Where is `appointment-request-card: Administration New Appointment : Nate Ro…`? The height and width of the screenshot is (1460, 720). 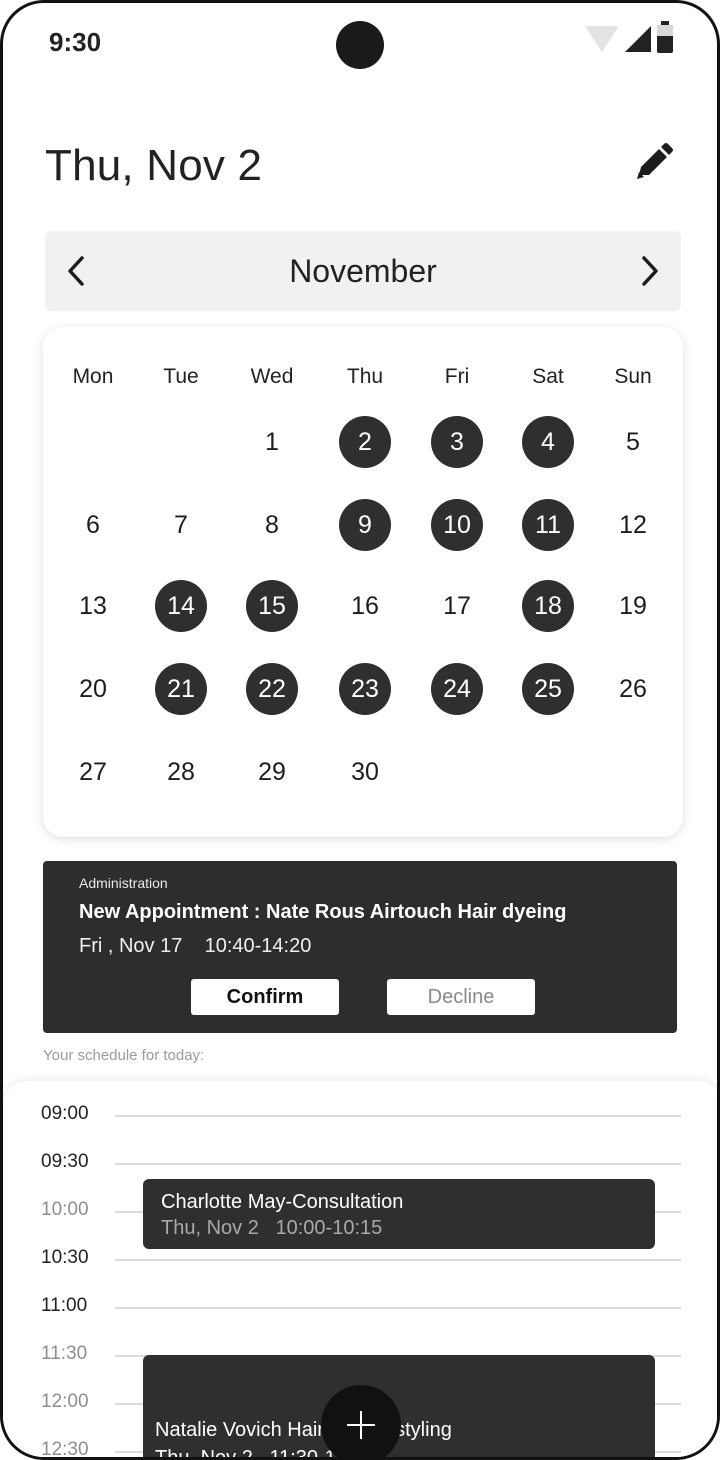 appointment-request-card: Administration New Appointment : Nate Ro… is located at coordinates (360, 947).